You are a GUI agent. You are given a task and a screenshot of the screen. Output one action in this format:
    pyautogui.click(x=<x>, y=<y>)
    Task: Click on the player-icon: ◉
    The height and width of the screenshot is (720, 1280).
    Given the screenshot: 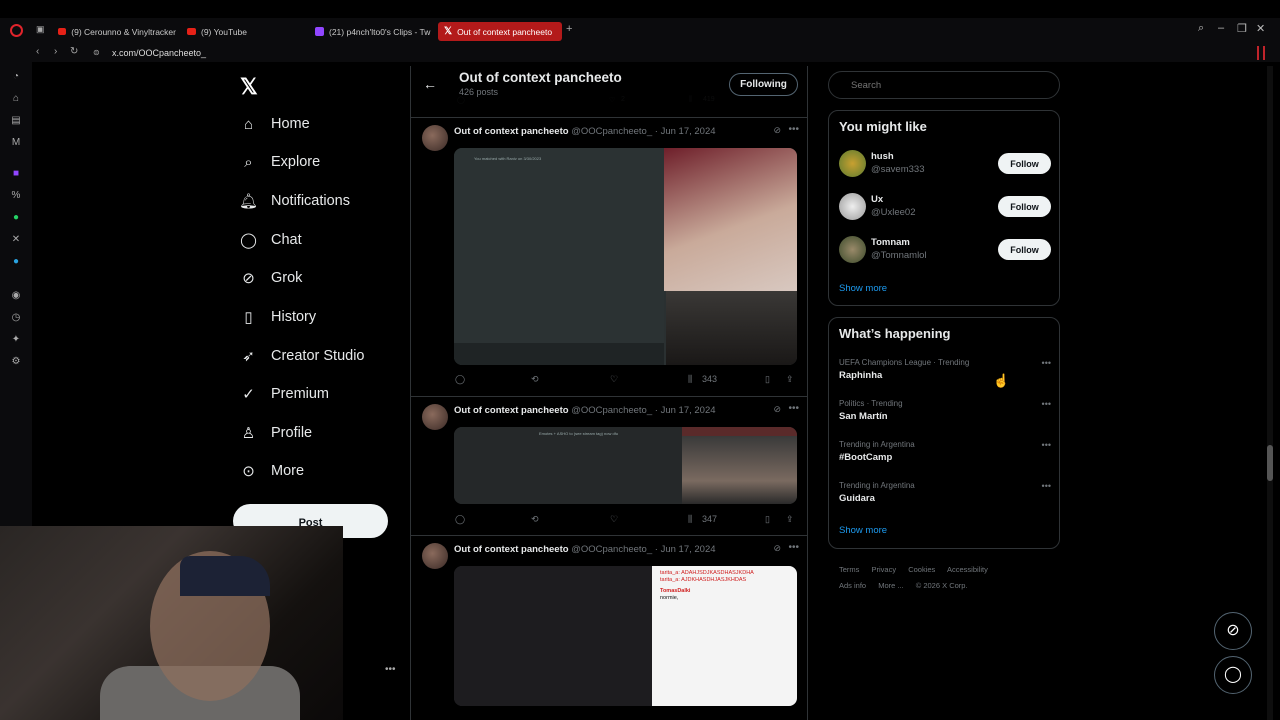 What is the action you would take?
    pyautogui.click(x=16, y=296)
    